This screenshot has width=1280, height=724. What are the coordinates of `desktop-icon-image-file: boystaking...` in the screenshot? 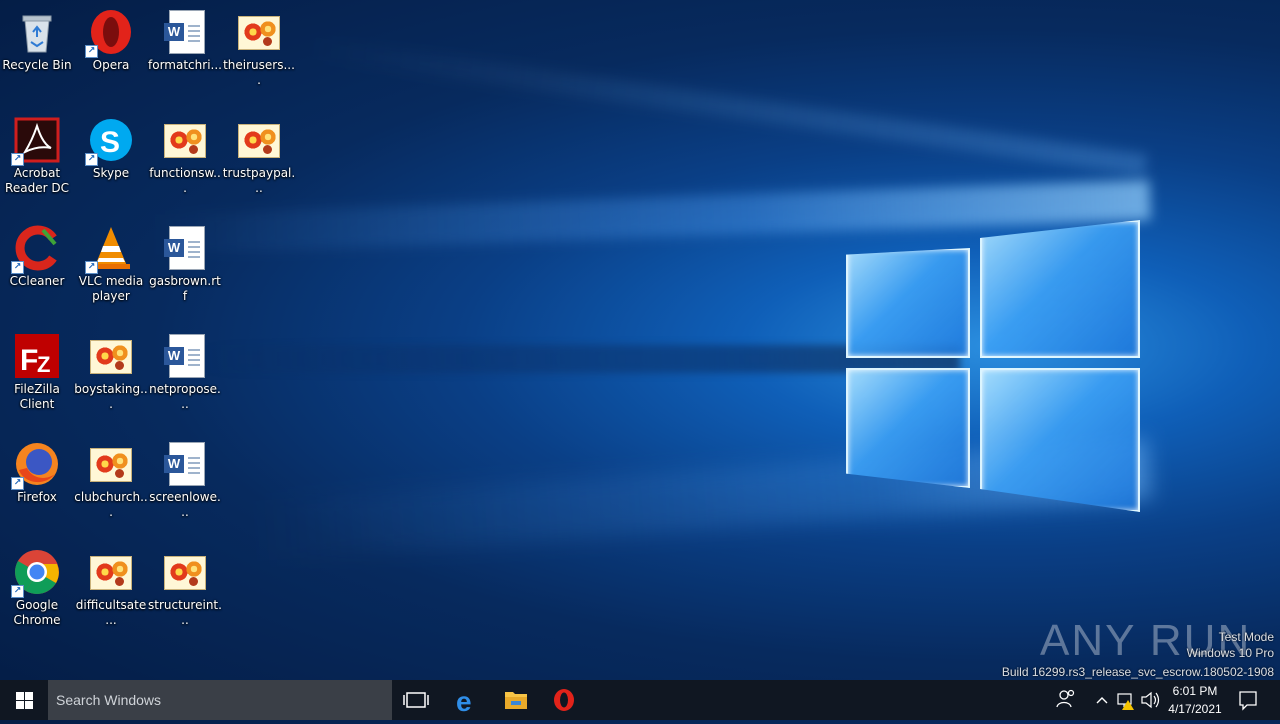 It's located at (111, 368).